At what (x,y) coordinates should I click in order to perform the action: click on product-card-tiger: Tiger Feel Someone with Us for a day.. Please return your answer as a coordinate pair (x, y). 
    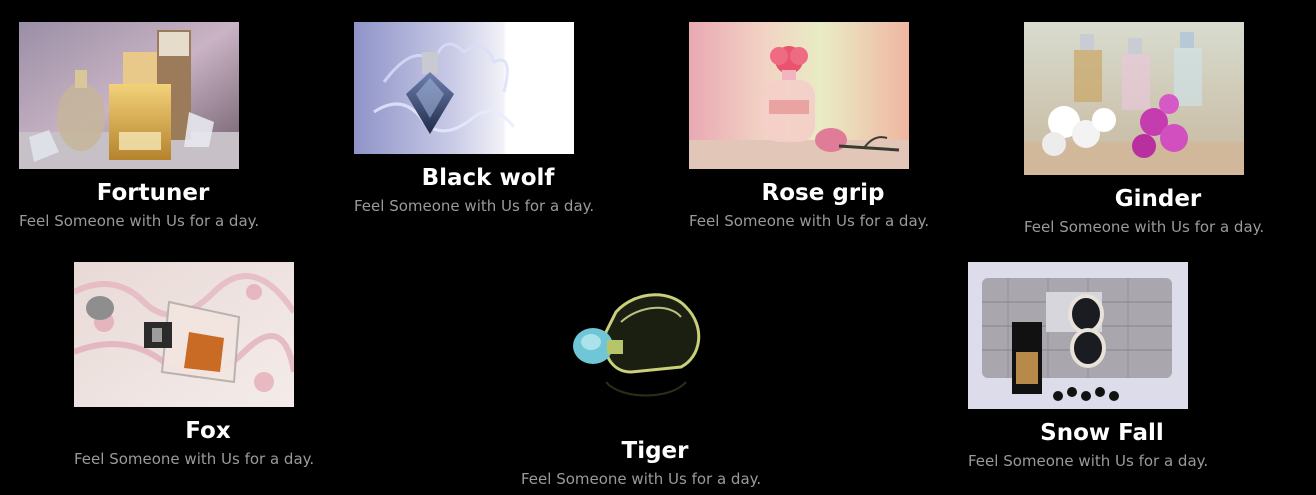
    Looking at the image, I should click on (671, 385).